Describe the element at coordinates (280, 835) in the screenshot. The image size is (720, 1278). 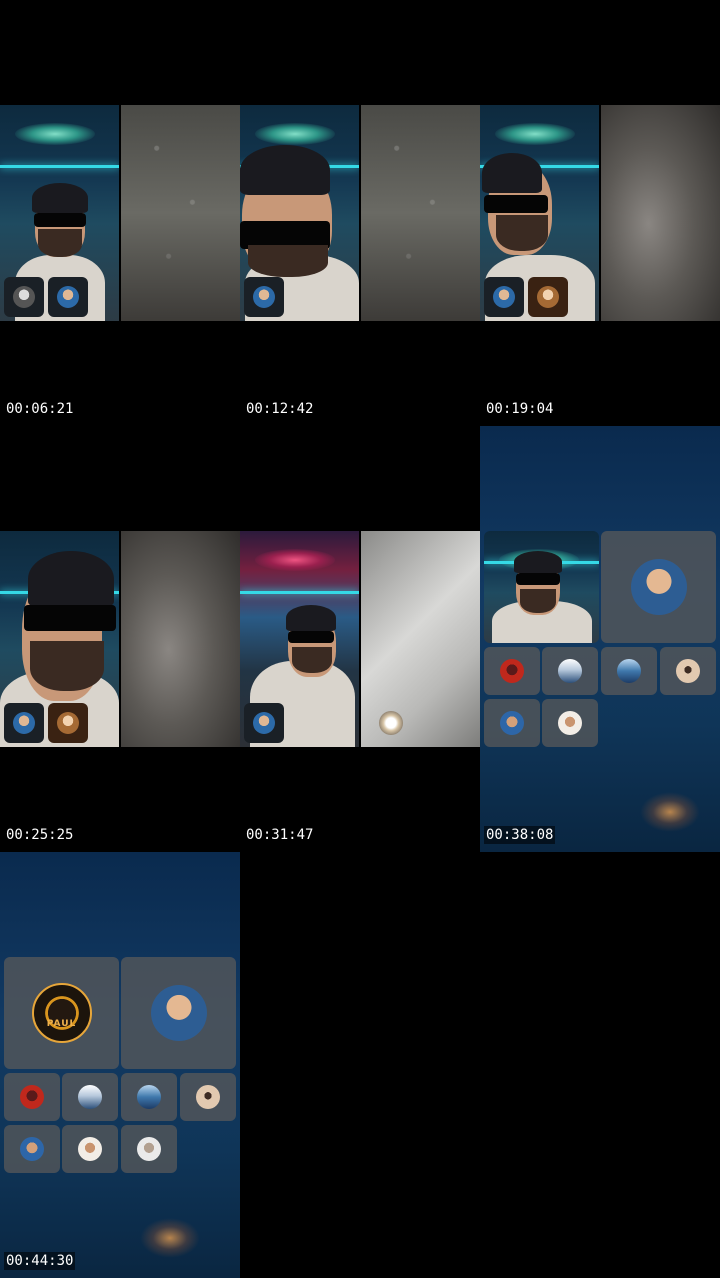
I see `timestamp-label: 00:31:47` at that location.